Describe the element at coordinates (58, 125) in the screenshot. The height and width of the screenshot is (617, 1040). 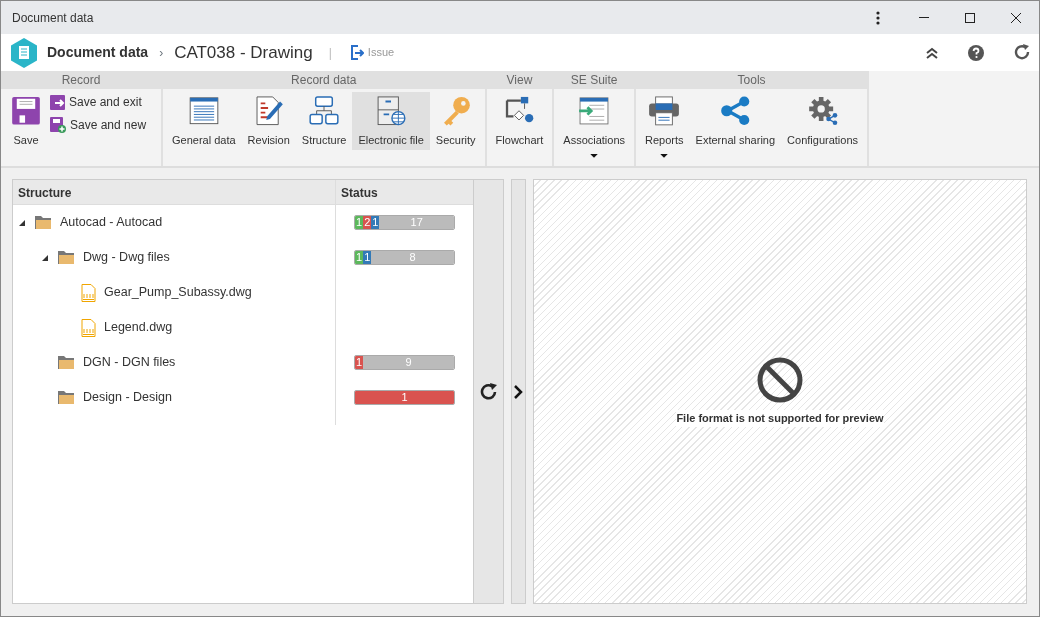
I see `save-new-icon` at that location.